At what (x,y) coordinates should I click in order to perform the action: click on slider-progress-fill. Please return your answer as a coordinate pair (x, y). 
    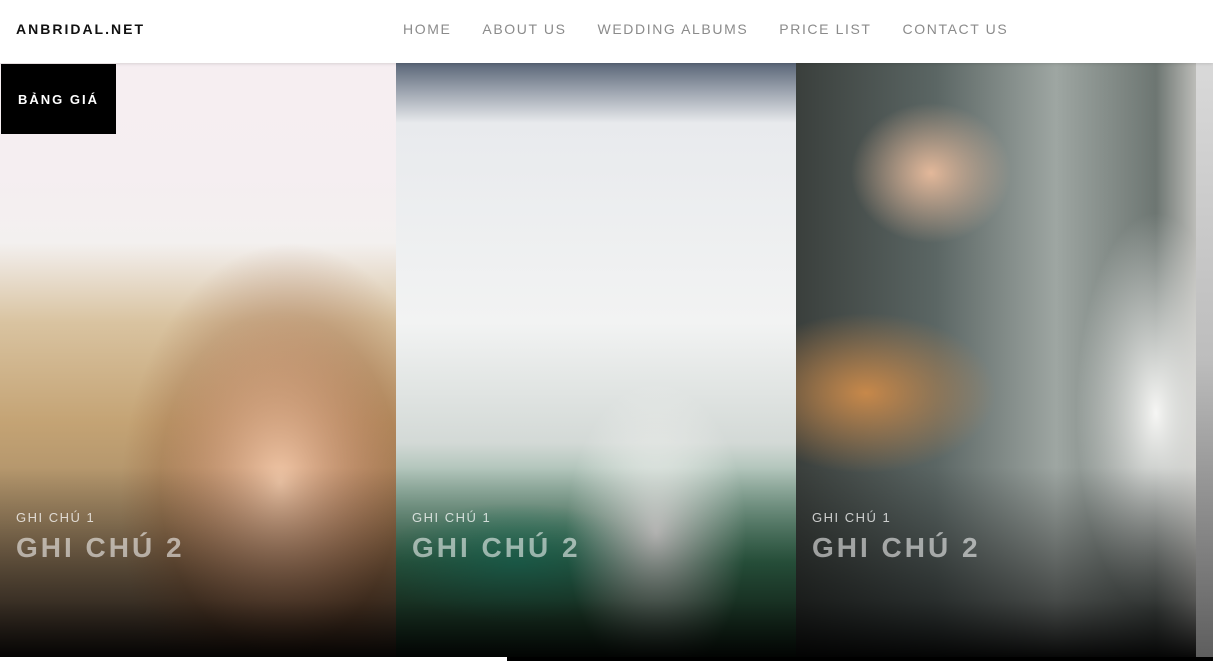
    Looking at the image, I should click on (254, 659).